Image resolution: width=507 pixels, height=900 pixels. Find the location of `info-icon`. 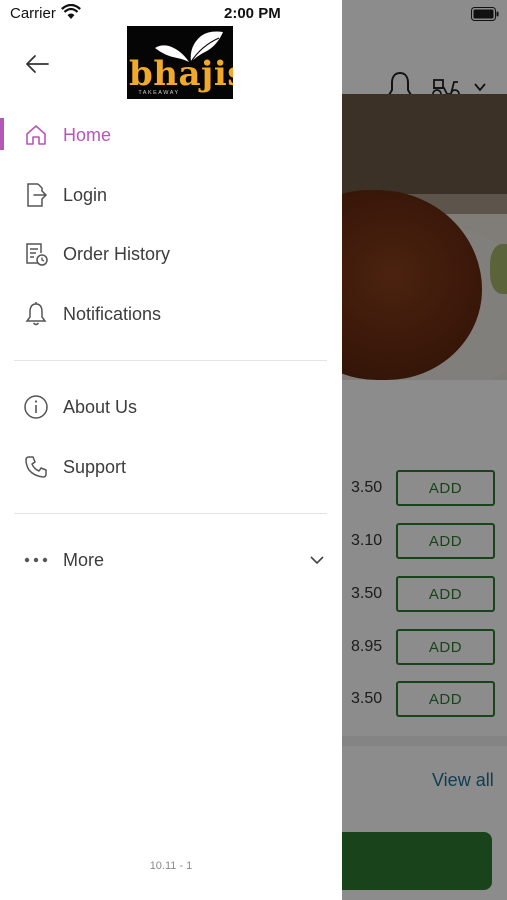

info-icon is located at coordinates (36, 407).